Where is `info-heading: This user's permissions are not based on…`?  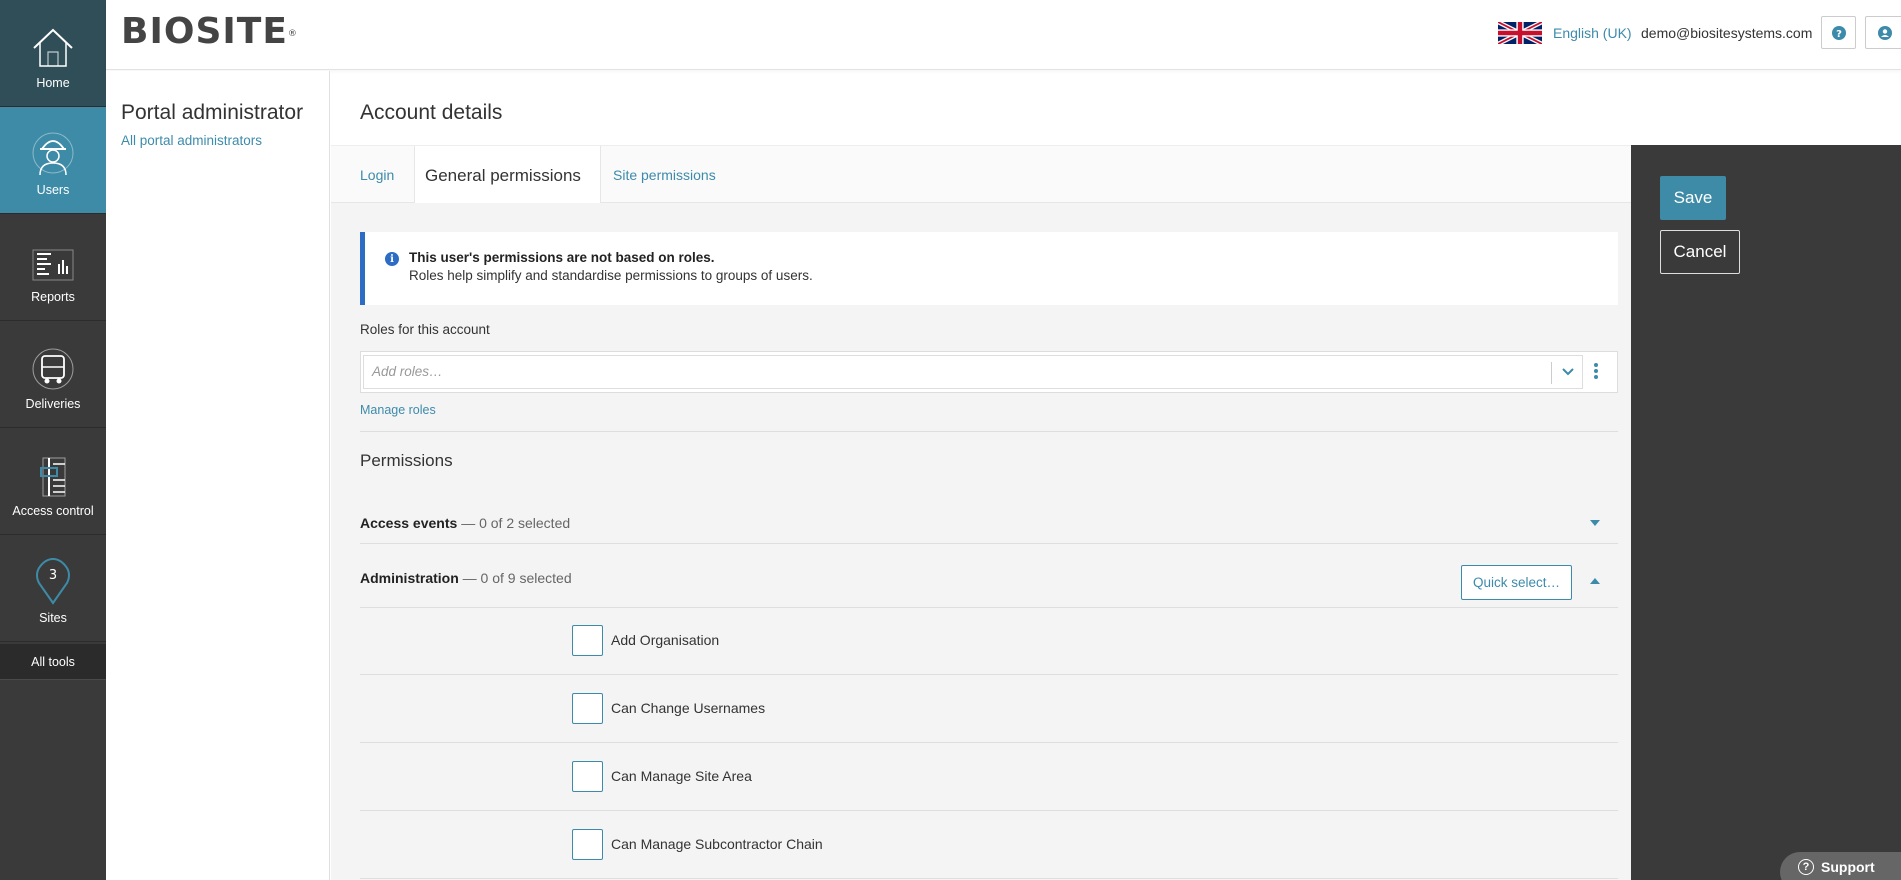
info-heading: This user's permissions are not based on… is located at coordinates (562, 257).